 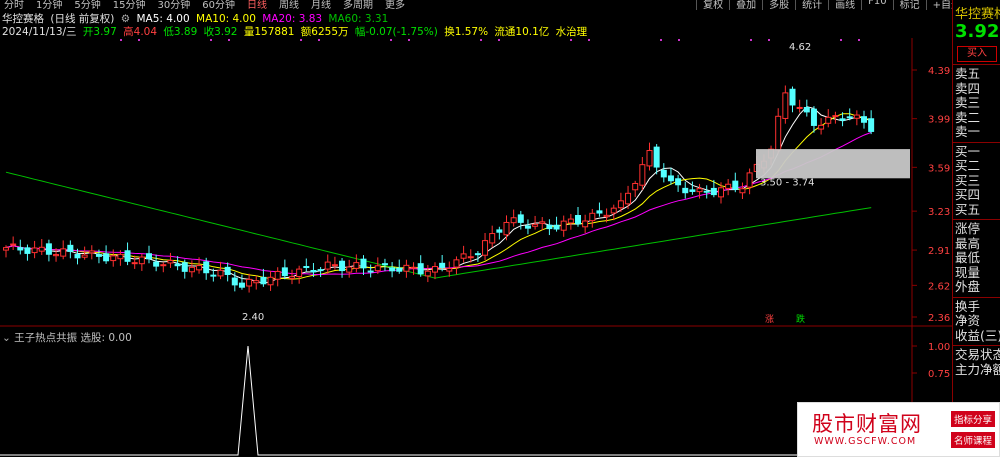 What do you see at coordinates (968, 194) in the screenshot?
I see `bid-row: 买四` at bounding box center [968, 194].